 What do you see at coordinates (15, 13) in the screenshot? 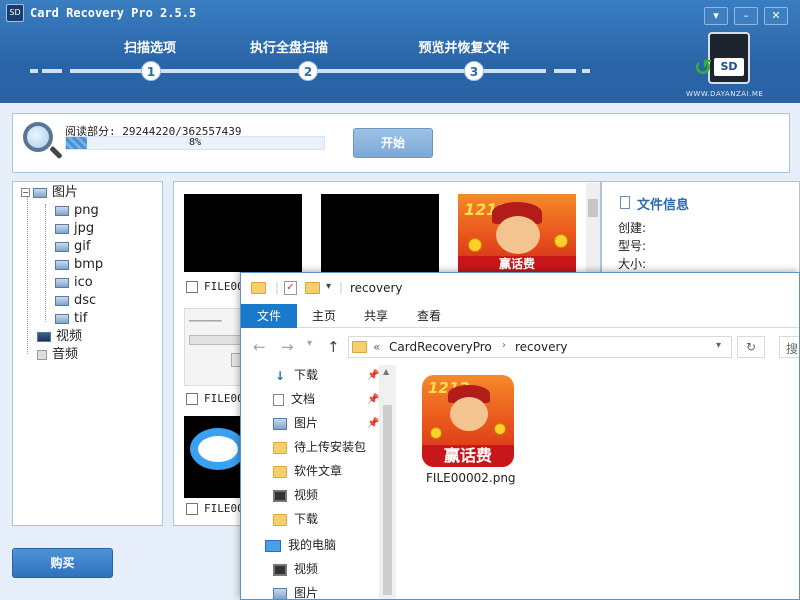
I see `app-logo-icon: SD` at bounding box center [15, 13].